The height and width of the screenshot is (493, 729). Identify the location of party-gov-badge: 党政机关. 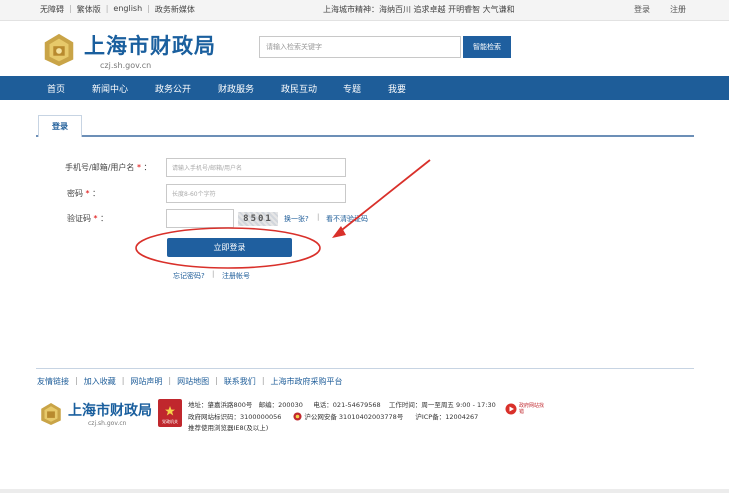
(170, 413).